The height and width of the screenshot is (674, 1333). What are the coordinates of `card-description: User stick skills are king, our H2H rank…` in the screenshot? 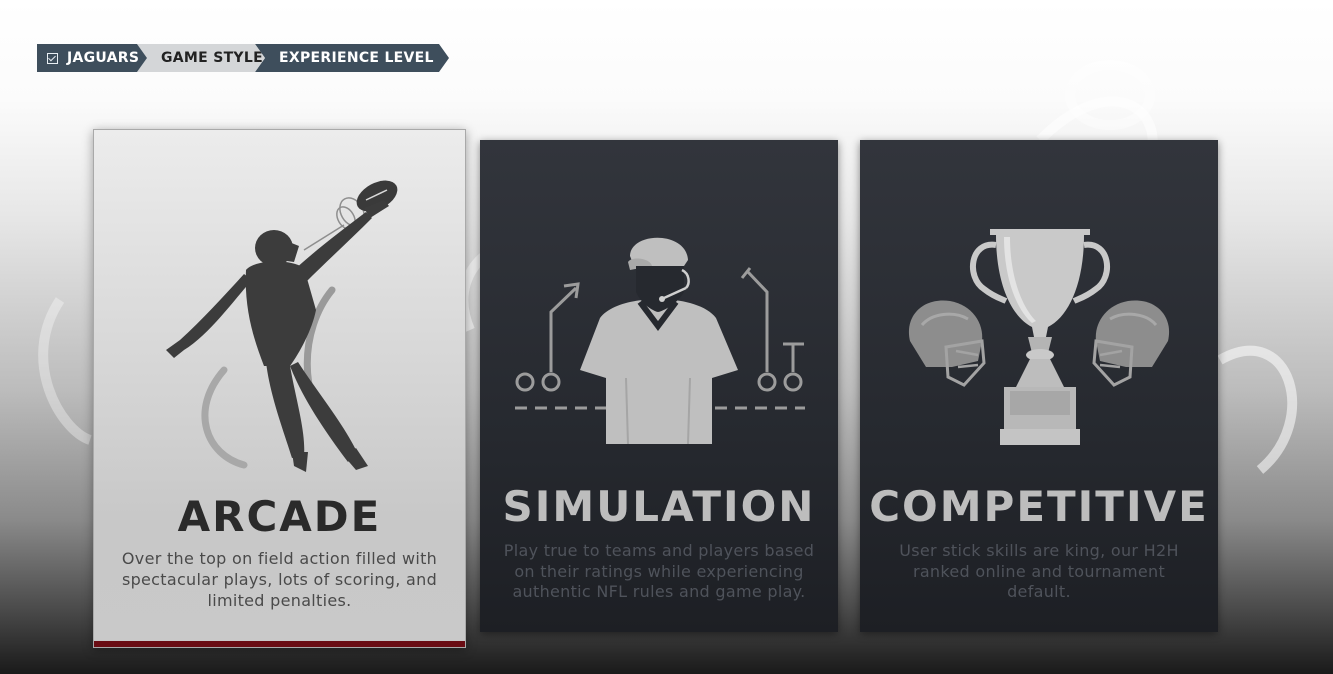 It's located at (1039, 571).